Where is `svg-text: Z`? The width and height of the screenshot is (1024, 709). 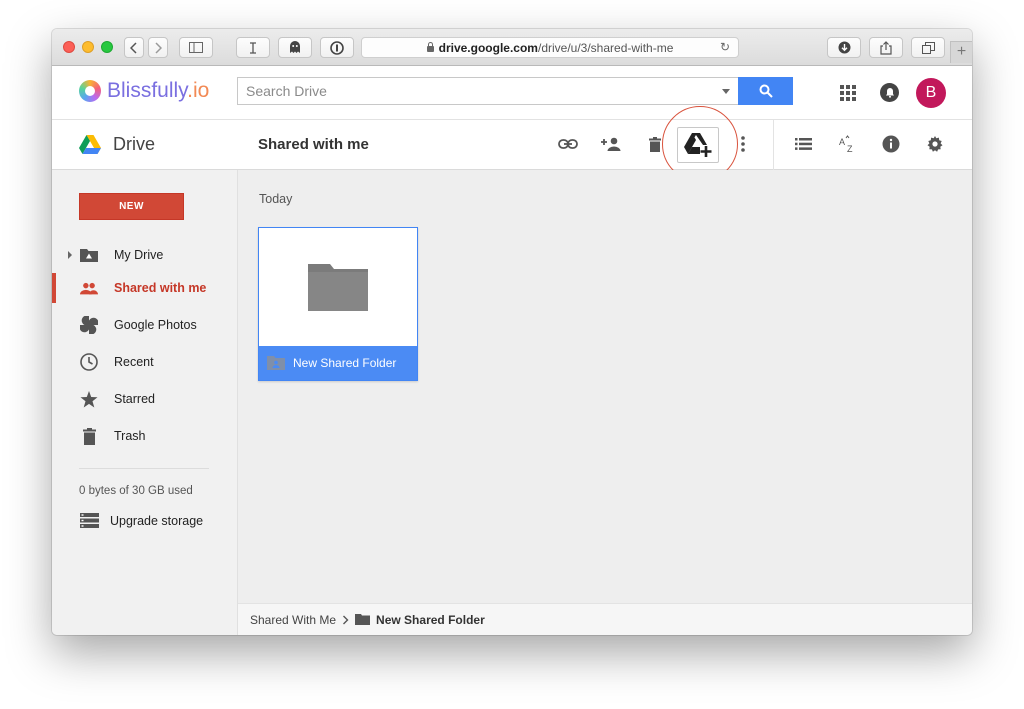 svg-text: Z is located at coordinates (850, 148).